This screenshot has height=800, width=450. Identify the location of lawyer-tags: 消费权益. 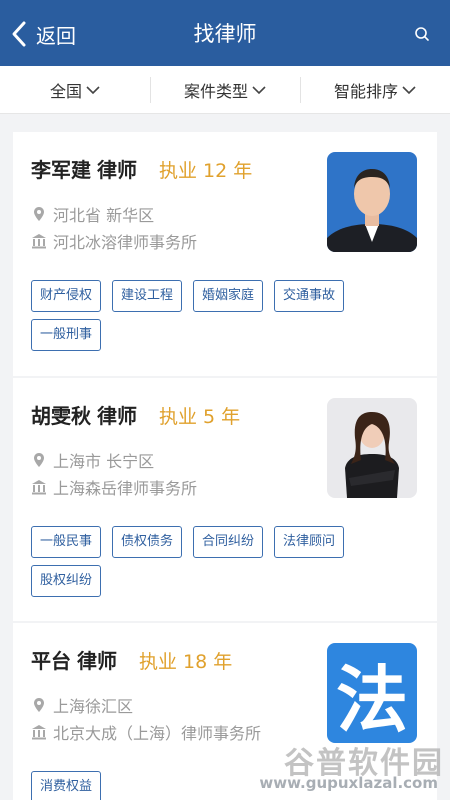
(201, 785).